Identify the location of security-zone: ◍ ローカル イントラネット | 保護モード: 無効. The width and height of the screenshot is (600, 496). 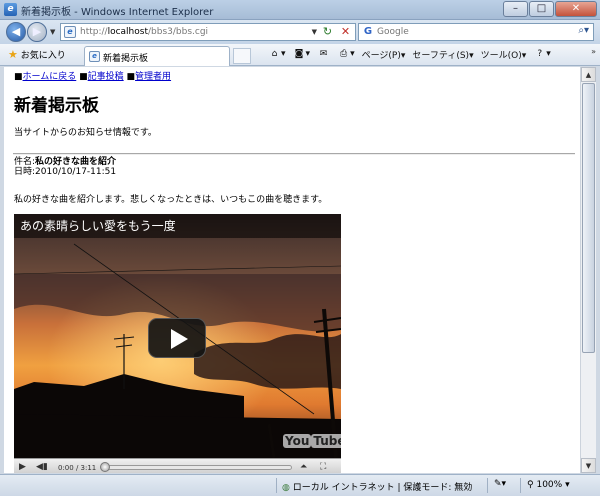
(377, 486).